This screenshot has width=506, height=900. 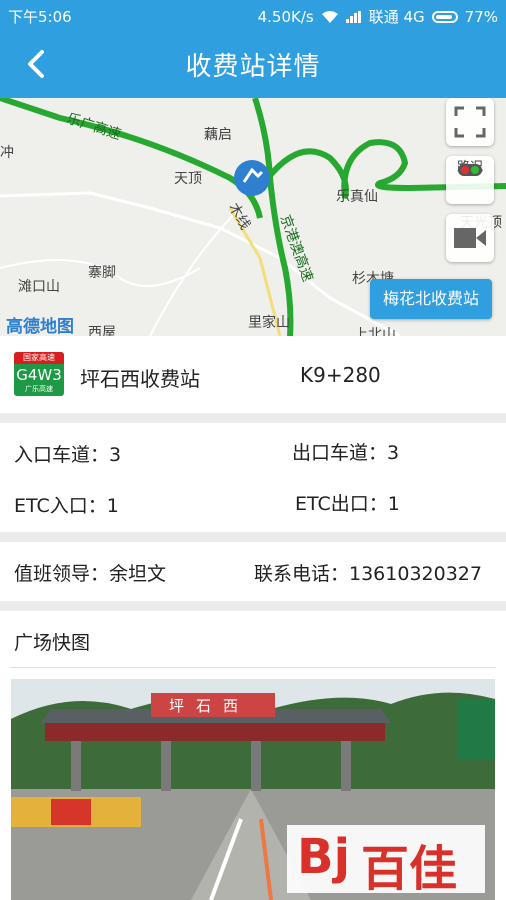 I want to click on gaode-logo: 高德地图, so click(x=40, y=326).